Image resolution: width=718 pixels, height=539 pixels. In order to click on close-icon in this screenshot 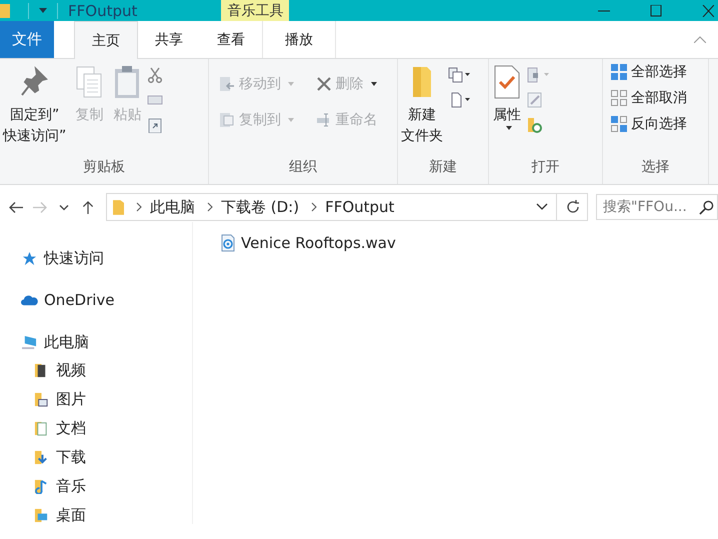, I will do `click(708, 10)`.